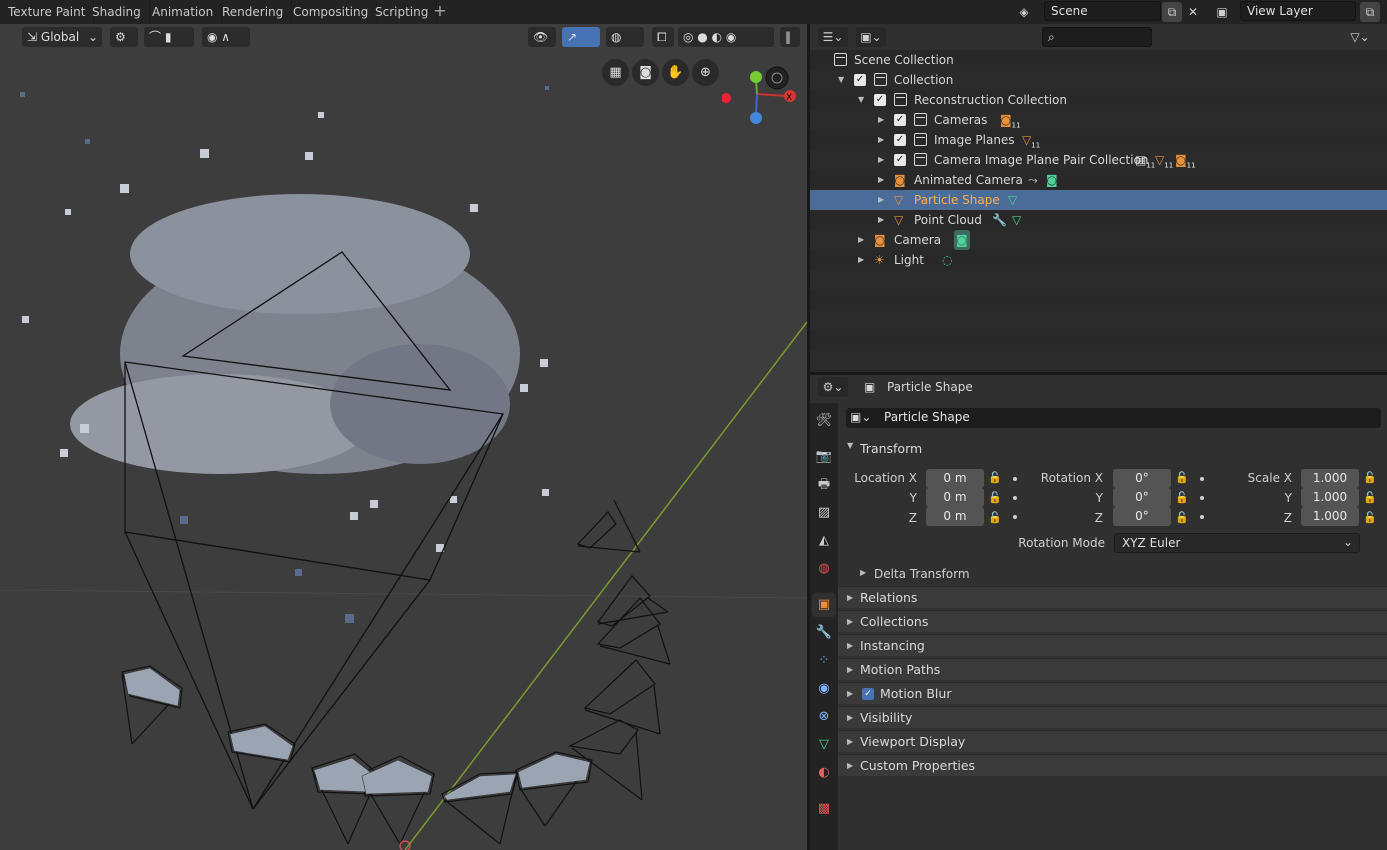  What do you see at coordinates (615, 72) in the screenshot?
I see `perspective-toggle-icon: ▦` at bounding box center [615, 72].